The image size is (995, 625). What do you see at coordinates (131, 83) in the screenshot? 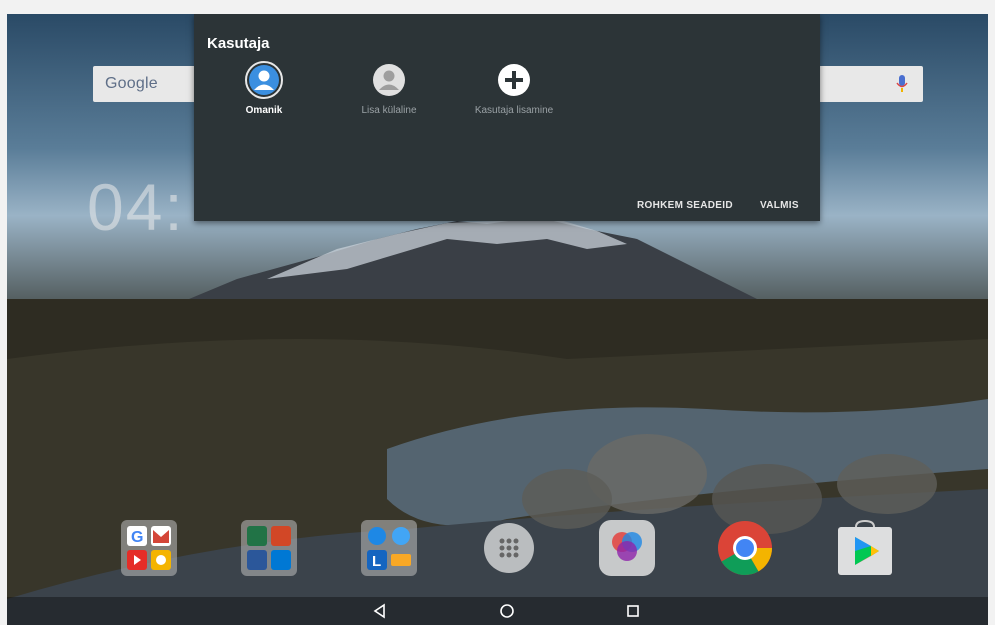
I see `google-logo: Google` at bounding box center [131, 83].